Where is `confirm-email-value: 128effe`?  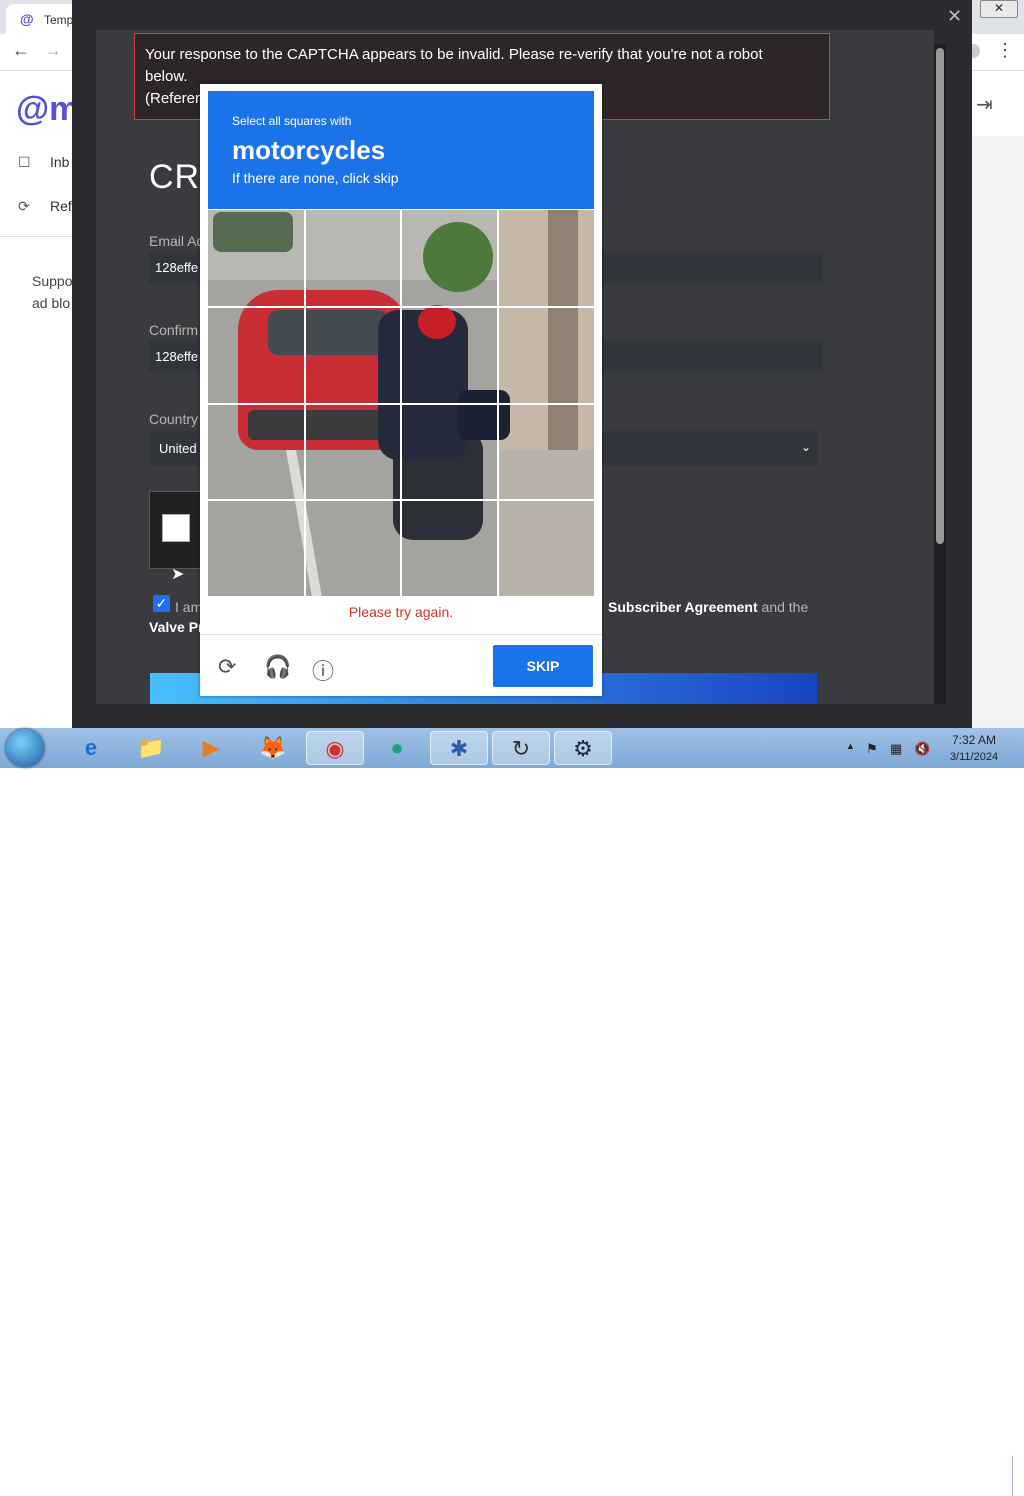 confirm-email-value: 128effe is located at coordinates (177, 356).